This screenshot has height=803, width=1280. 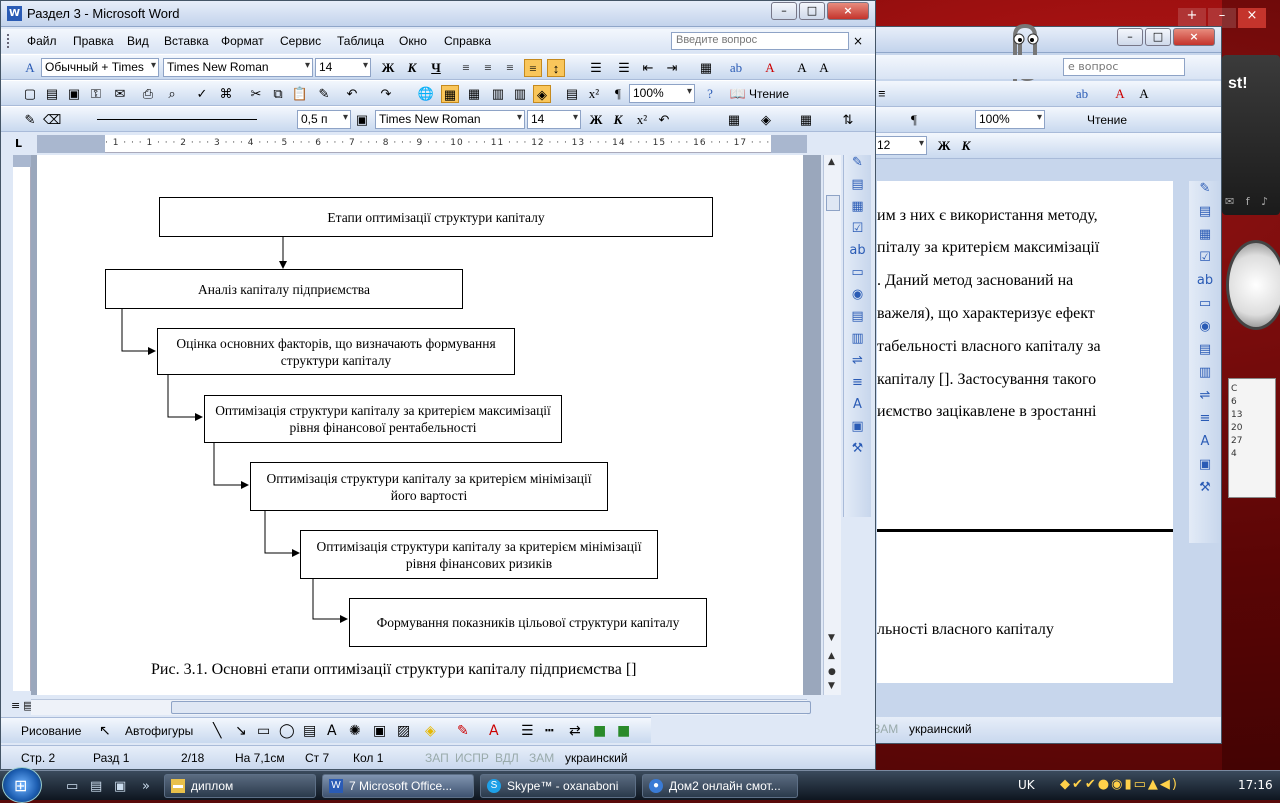 What do you see at coordinates (72, 786) in the screenshot?
I see `show-desktop-icon: ▭` at bounding box center [72, 786].